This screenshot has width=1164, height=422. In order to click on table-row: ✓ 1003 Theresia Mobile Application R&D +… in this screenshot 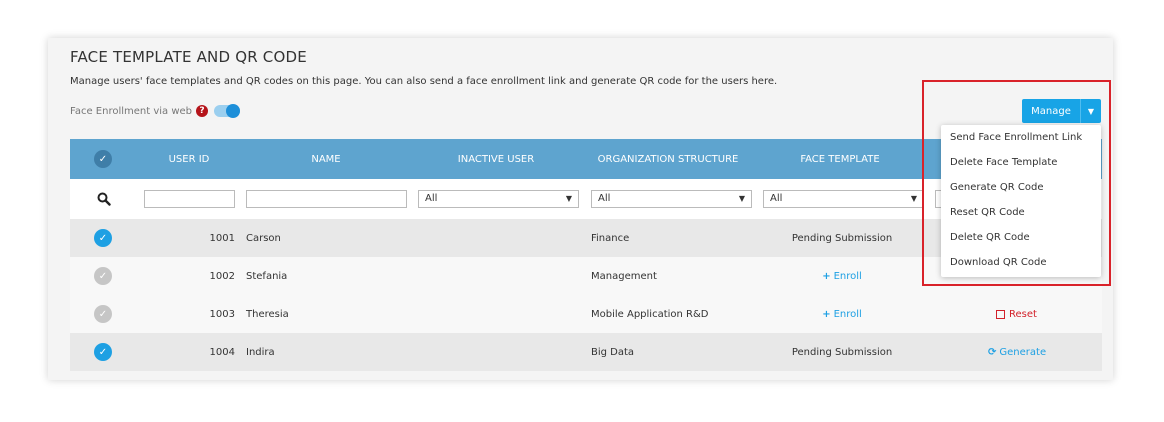, I will do `click(586, 314)`.